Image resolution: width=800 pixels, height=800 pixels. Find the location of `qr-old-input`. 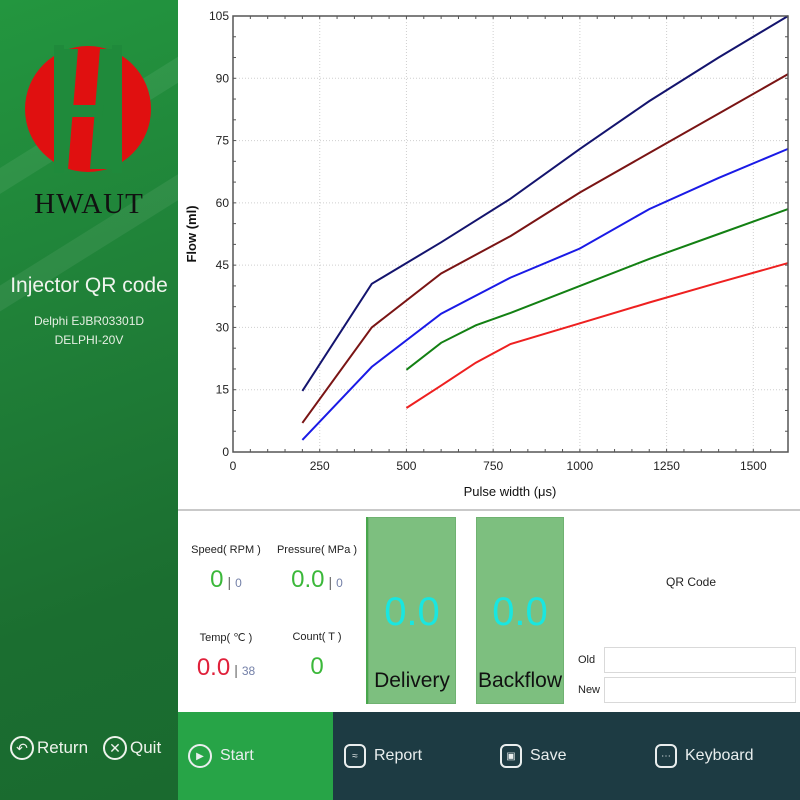

qr-old-input is located at coordinates (700, 660).